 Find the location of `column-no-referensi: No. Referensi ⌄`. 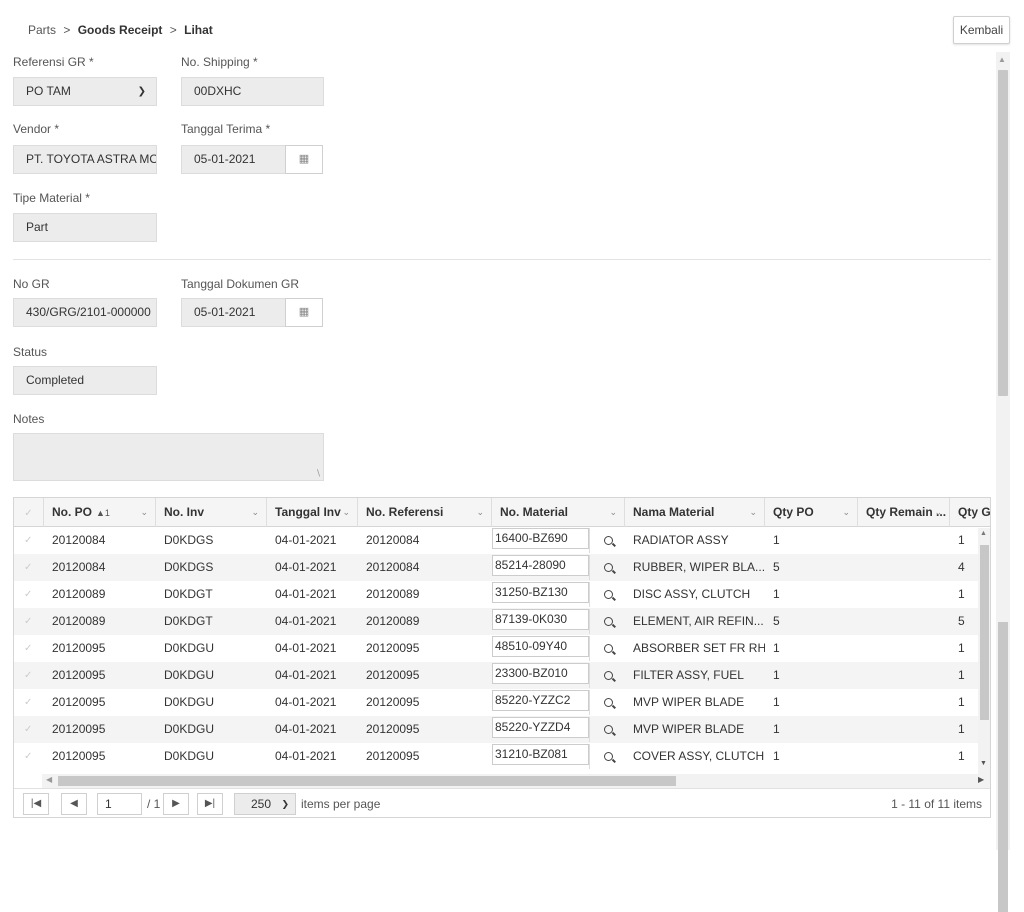

column-no-referensi: No. Referensi ⌄ is located at coordinates (425, 512).